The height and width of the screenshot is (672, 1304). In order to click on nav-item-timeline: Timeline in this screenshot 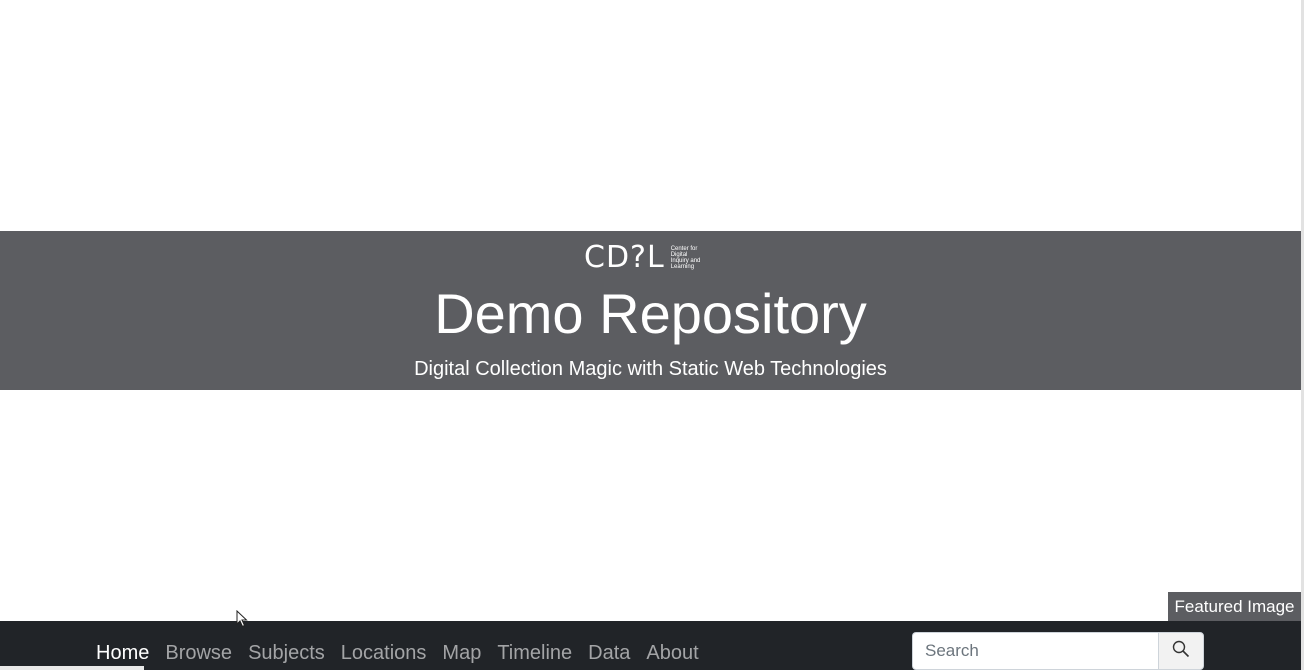, I will do `click(534, 653)`.